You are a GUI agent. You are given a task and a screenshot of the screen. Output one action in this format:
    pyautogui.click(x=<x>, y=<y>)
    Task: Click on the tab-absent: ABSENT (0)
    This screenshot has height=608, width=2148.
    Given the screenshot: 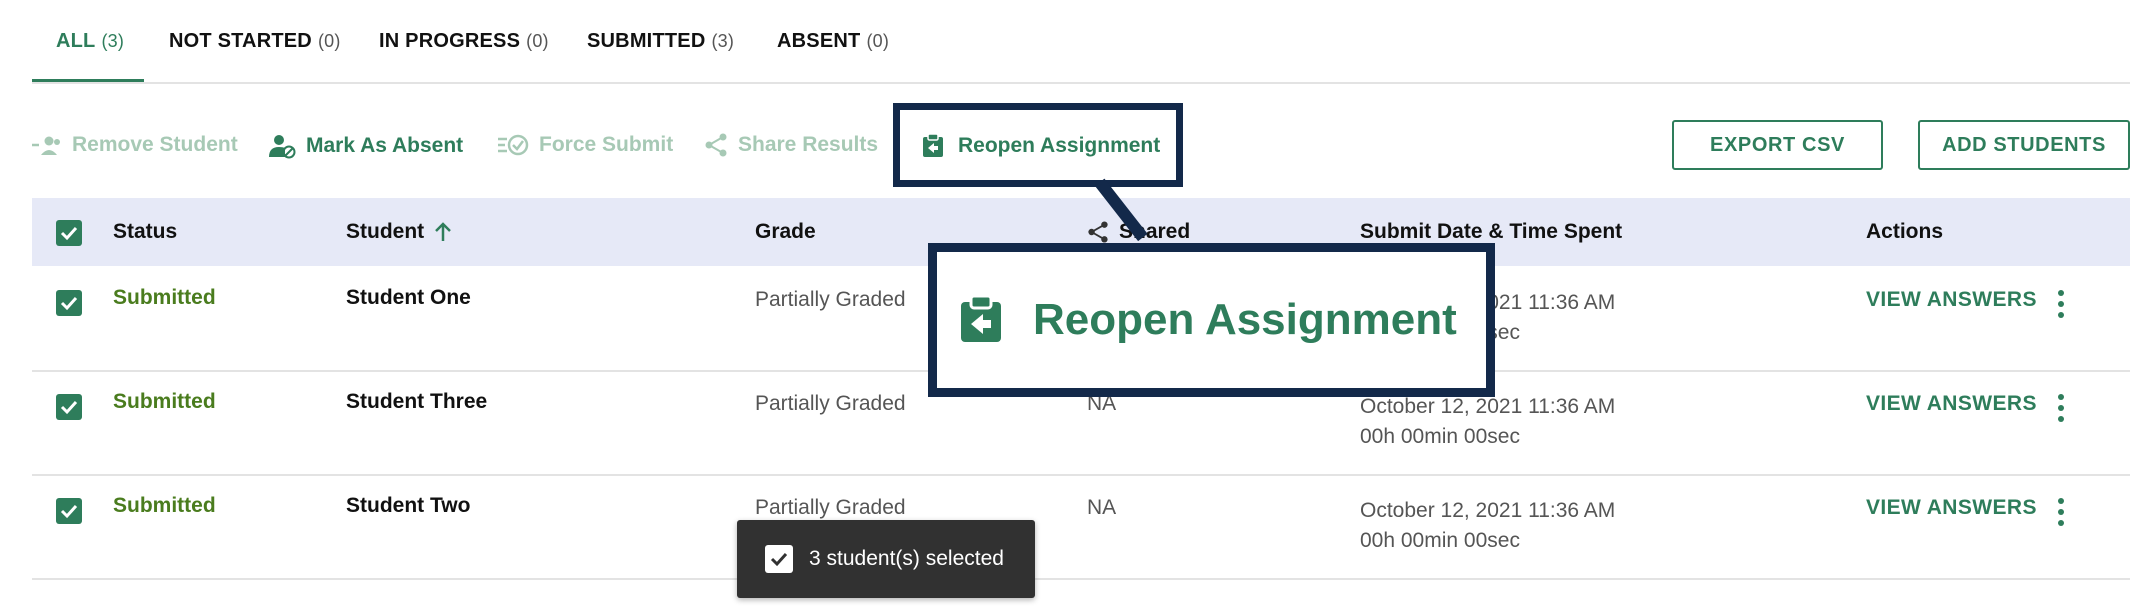 What is the action you would take?
    pyautogui.click(x=833, y=41)
    